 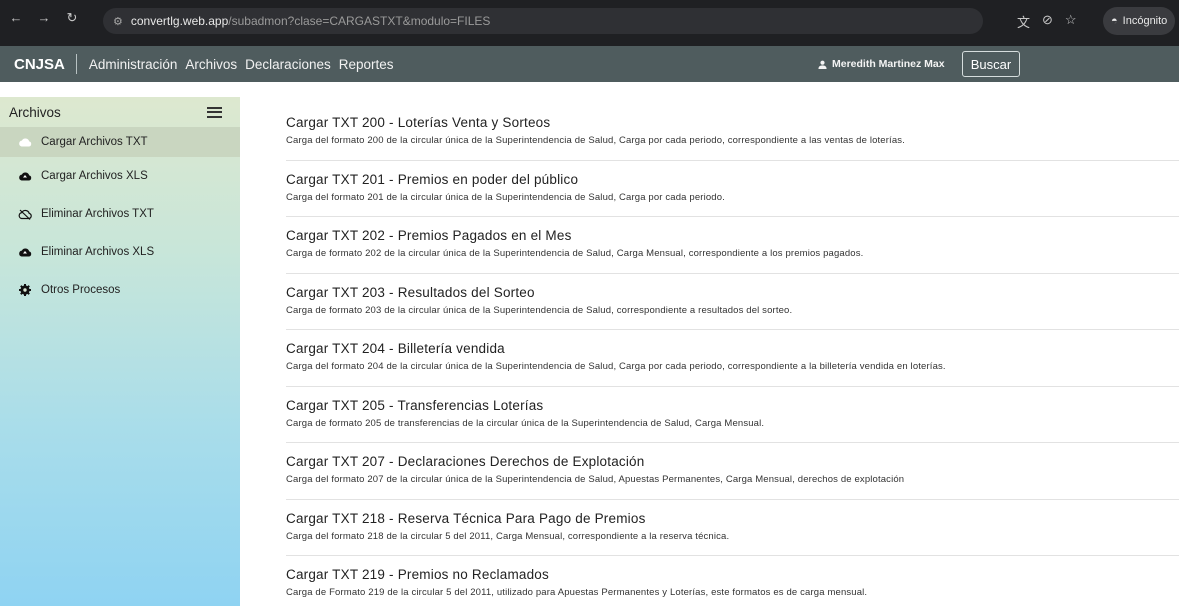 What do you see at coordinates (120, 112) in the screenshot?
I see `sidebar-header: Archivos` at bounding box center [120, 112].